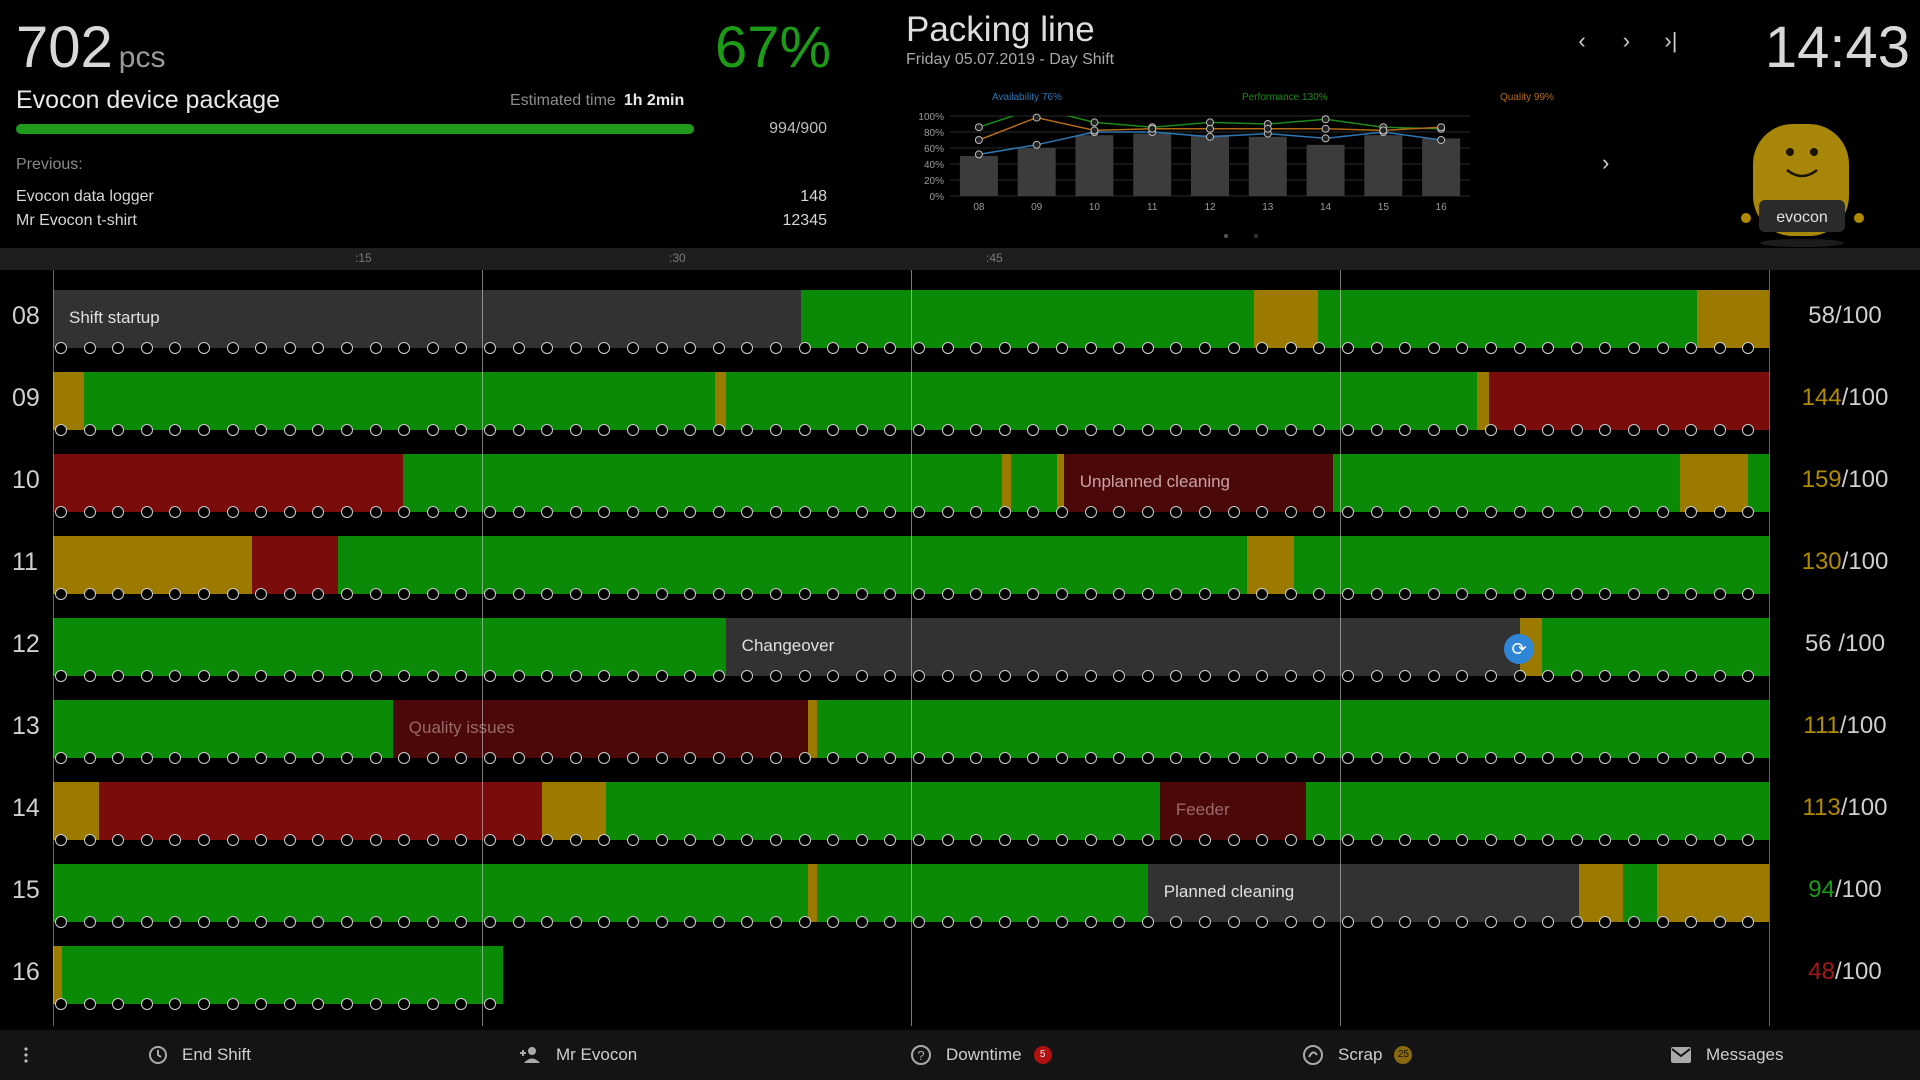 The width and height of the screenshot is (1920, 1080). I want to click on order-progress-count: 994/900, so click(798, 128).